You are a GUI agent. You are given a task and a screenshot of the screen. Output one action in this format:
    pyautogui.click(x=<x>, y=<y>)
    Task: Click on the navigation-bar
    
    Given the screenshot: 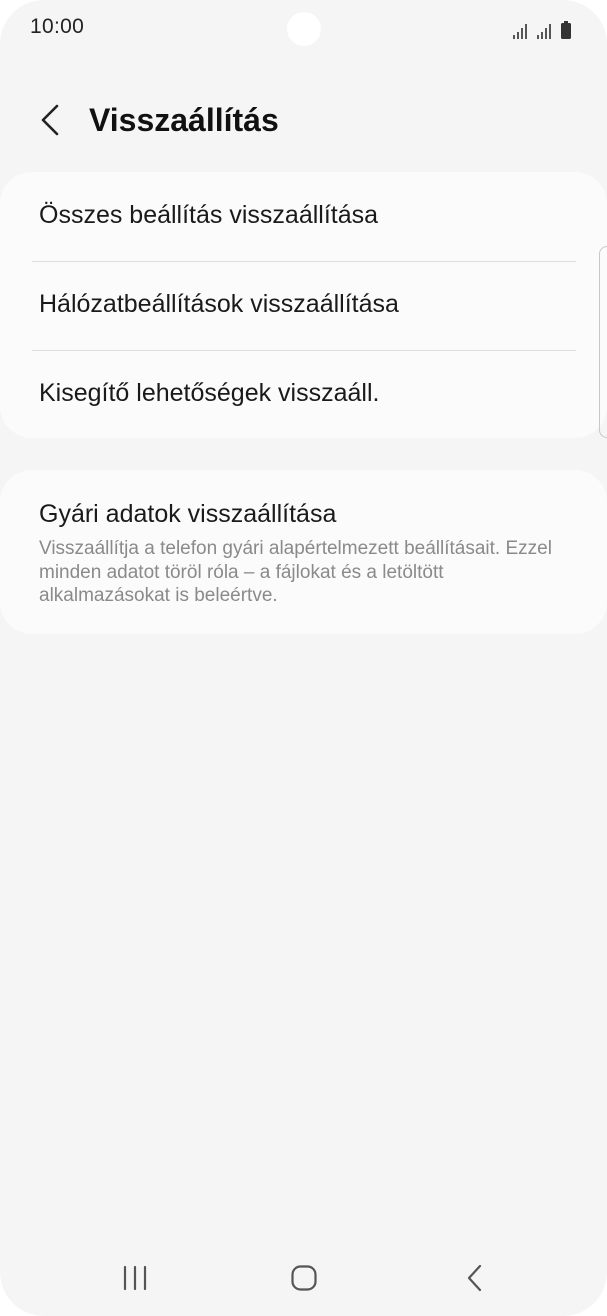 What is the action you would take?
    pyautogui.click(x=303, y=1280)
    